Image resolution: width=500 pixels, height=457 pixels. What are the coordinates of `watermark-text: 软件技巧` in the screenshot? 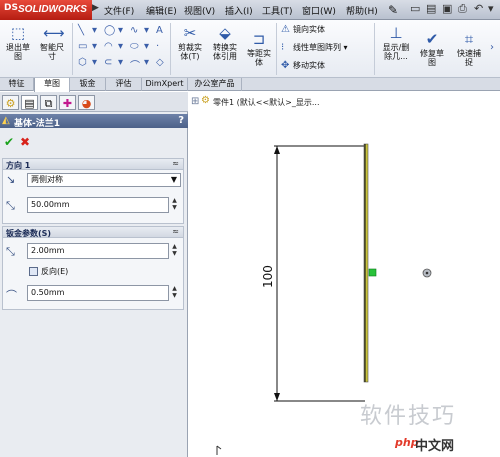 It's located at (408, 416).